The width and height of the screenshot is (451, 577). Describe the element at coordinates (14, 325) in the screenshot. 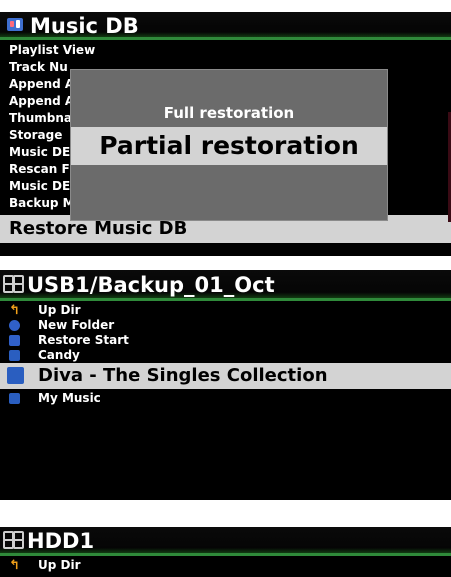

I see `new-folder-icon` at that location.